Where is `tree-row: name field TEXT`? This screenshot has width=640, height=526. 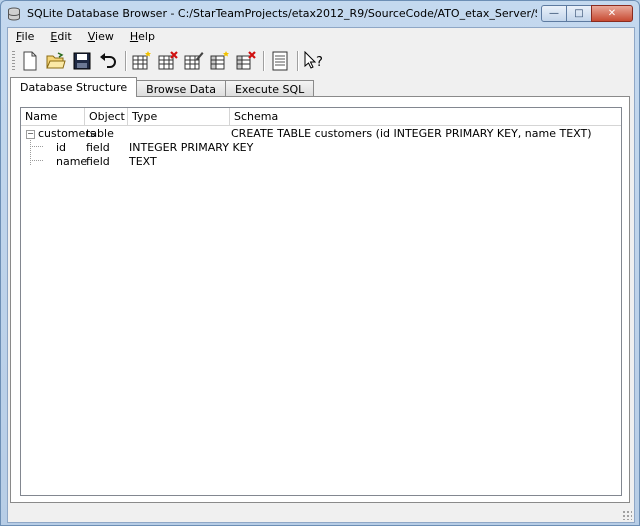
tree-row: name field TEXT is located at coordinates (321, 162).